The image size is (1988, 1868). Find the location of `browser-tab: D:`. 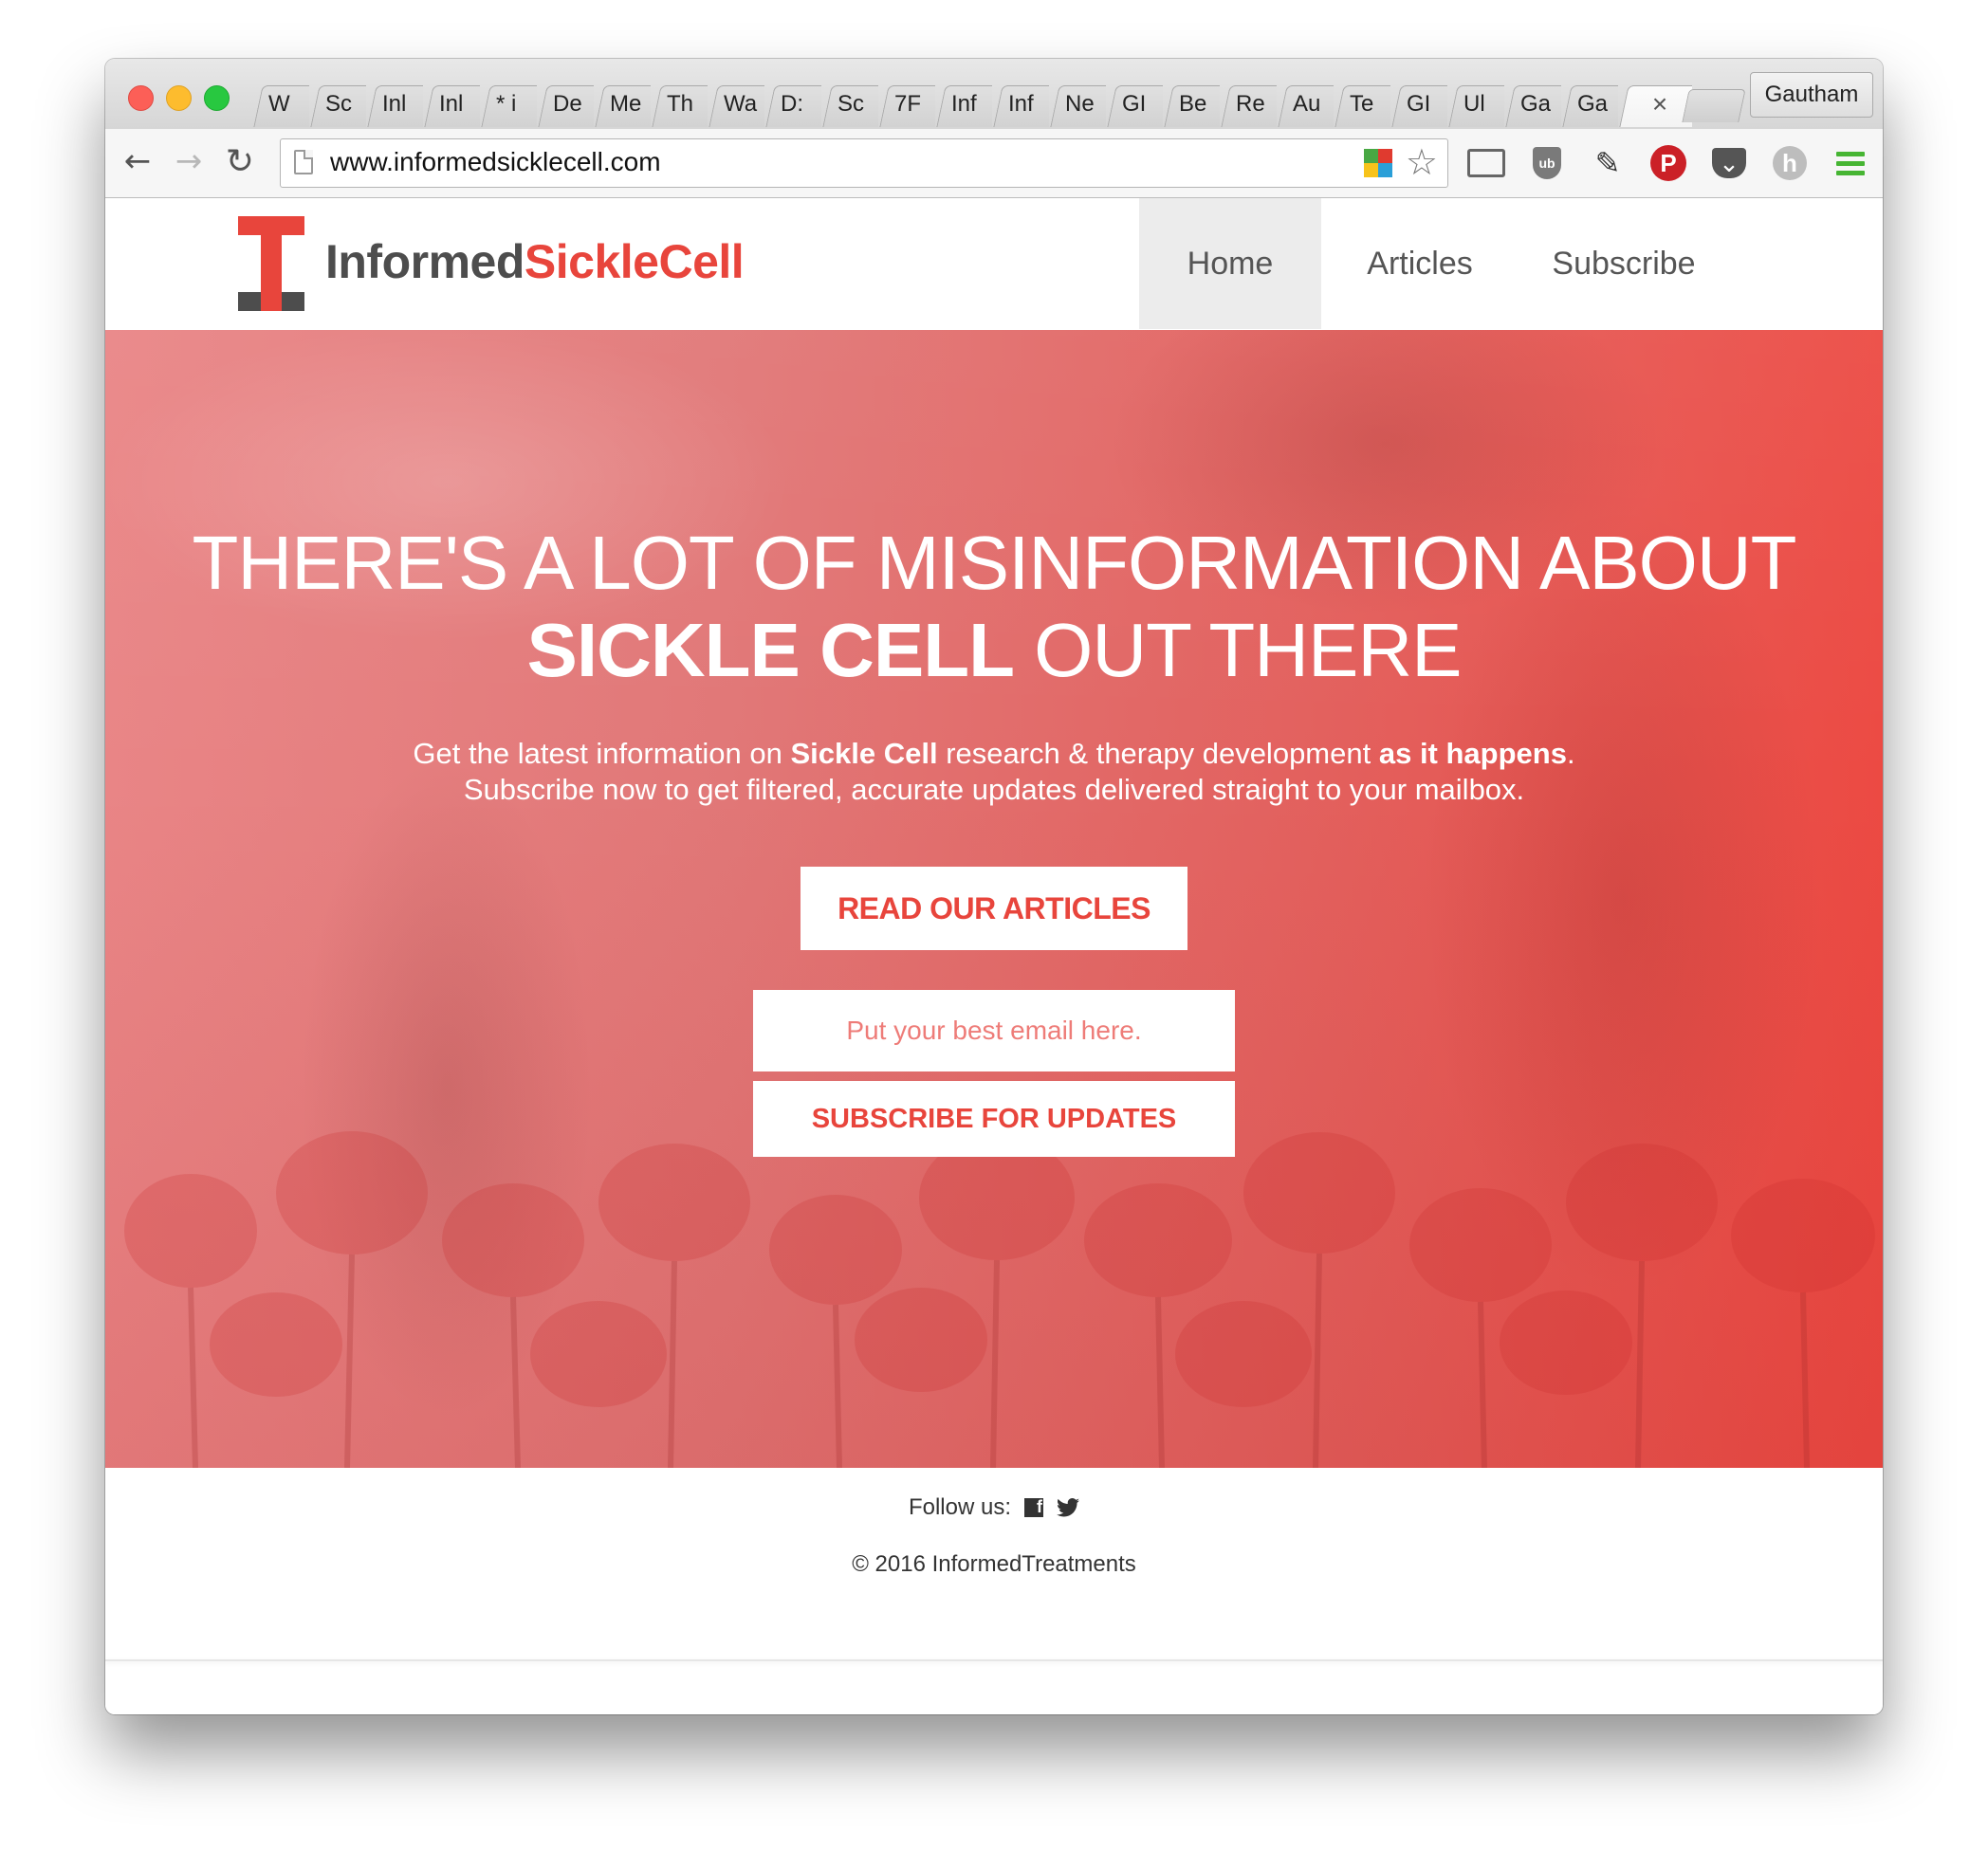

browser-tab: D: is located at coordinates (792, 104).